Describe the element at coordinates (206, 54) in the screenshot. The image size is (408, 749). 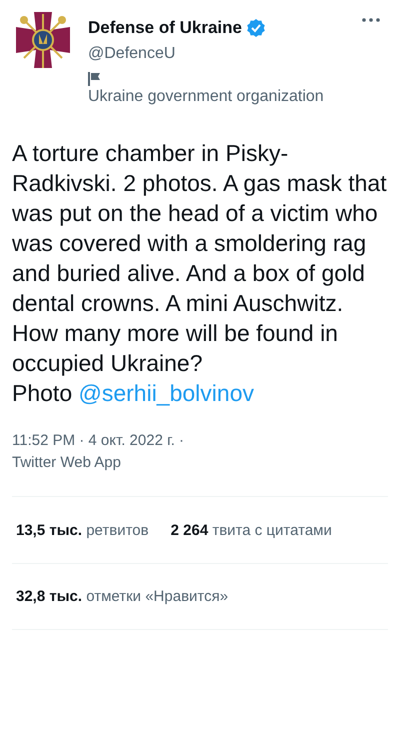
I see `account-handle: @DefenceU` at that location.